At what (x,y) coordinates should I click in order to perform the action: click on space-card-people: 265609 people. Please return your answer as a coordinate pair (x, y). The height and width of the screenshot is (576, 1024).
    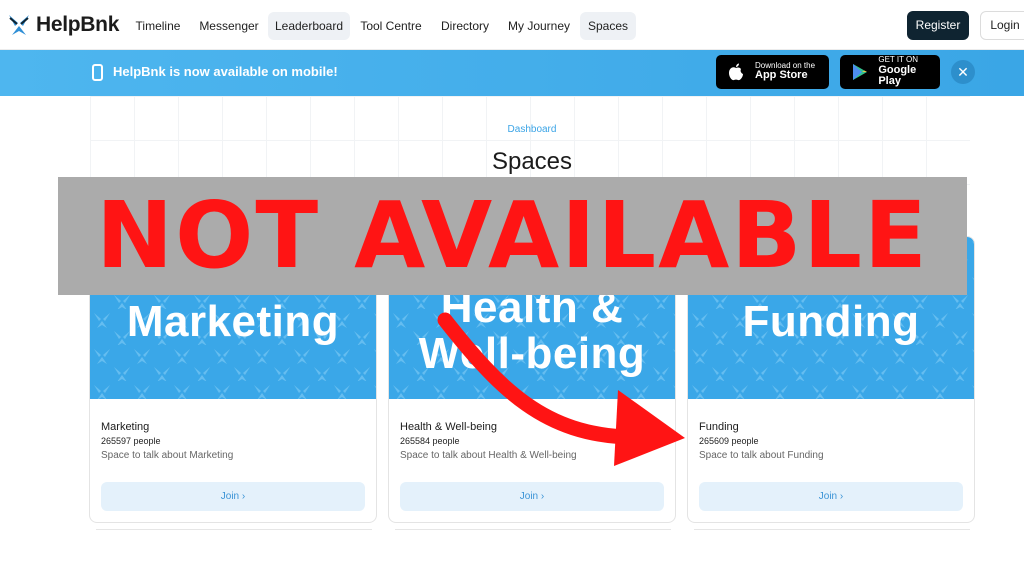
    Looking at the image, I should click on (729, 441).